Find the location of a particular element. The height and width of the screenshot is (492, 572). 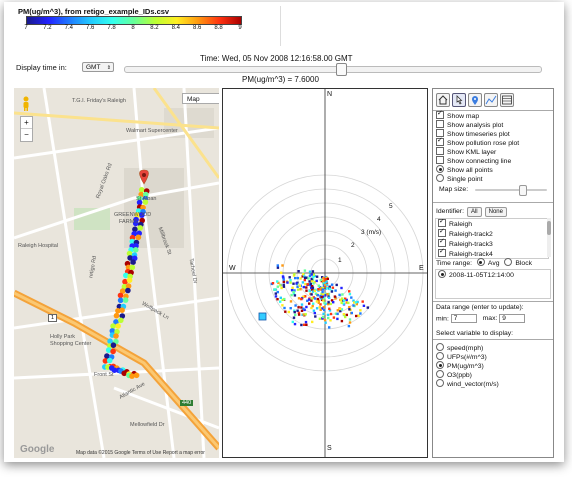

map-size-slider-thumb is located at coordinates (523, 190).